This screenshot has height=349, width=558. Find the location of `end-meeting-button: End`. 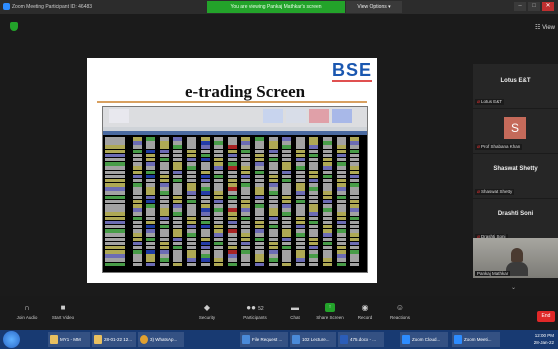

end-meeting-button: End is located at coordinates (546, 316).